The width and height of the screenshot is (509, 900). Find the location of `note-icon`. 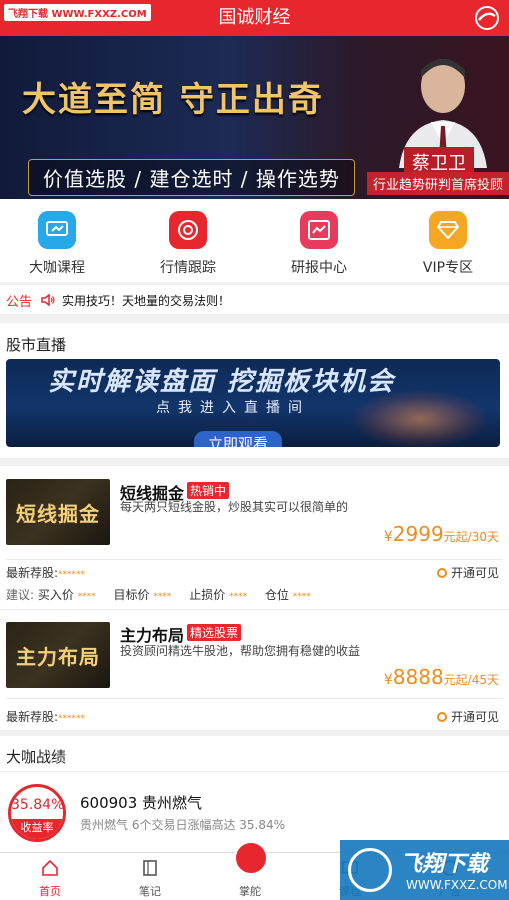

note-icon is located at coordinates (150, 868).